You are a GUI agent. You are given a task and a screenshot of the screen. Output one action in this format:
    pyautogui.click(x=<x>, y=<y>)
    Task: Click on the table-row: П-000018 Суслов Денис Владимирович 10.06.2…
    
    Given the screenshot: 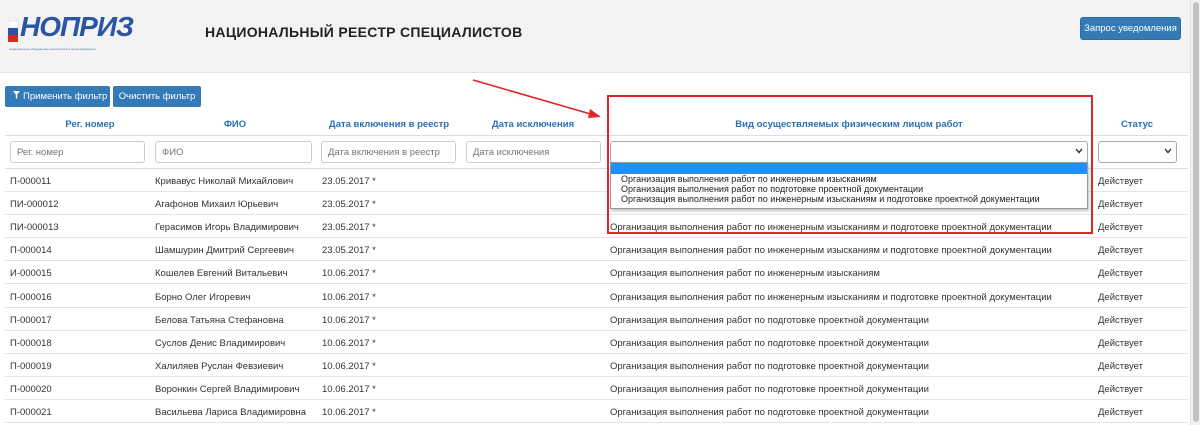 What is the action you would take?
    pyautogui.click(x=596, y=342)
    